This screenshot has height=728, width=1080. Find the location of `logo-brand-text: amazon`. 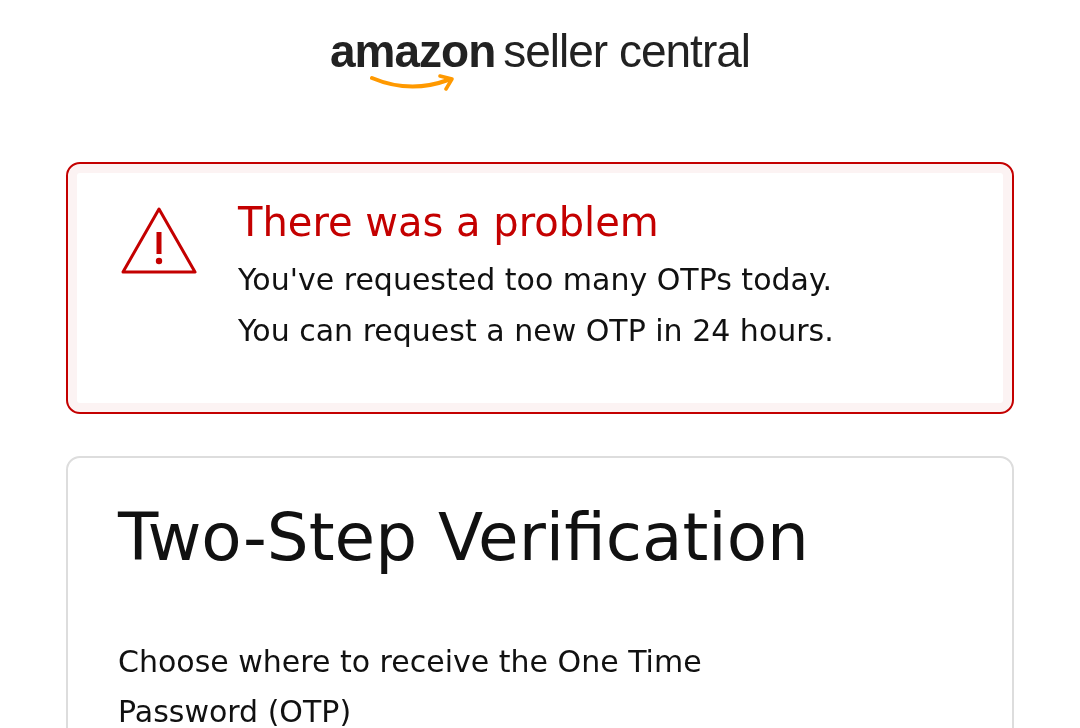

logo-brand-text: amazon is located at coordinates (412, 51).